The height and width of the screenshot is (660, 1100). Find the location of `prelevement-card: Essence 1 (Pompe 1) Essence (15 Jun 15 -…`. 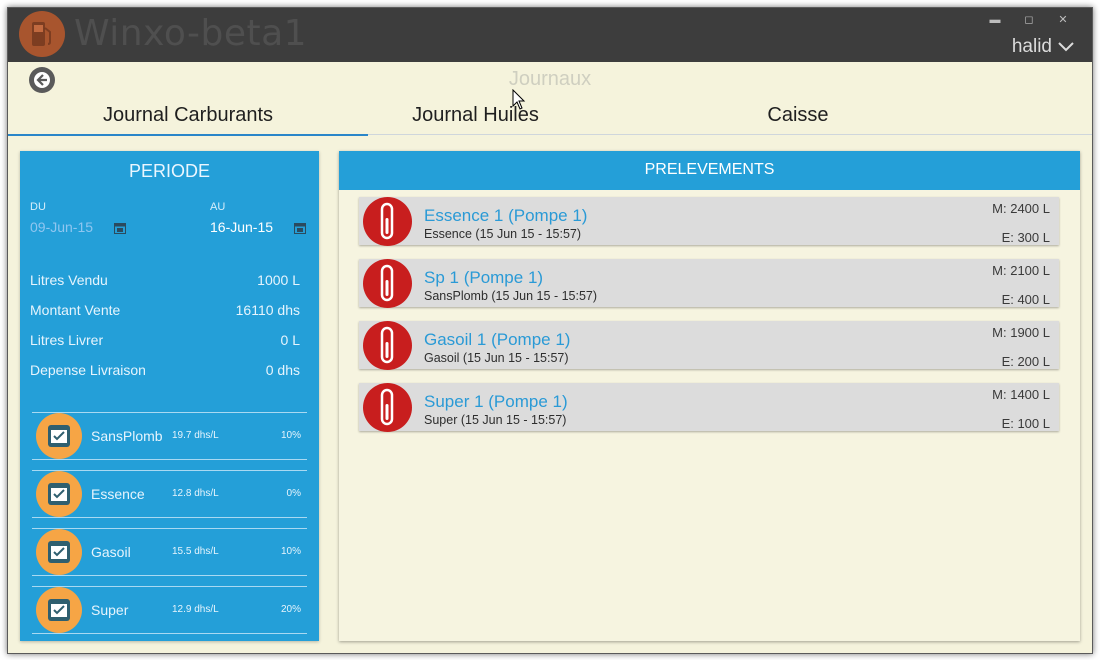

prelevement-card: Essence 1 (Pompe 1) Essence (15 Jun 15 -… is located at coordinates (709, 221).